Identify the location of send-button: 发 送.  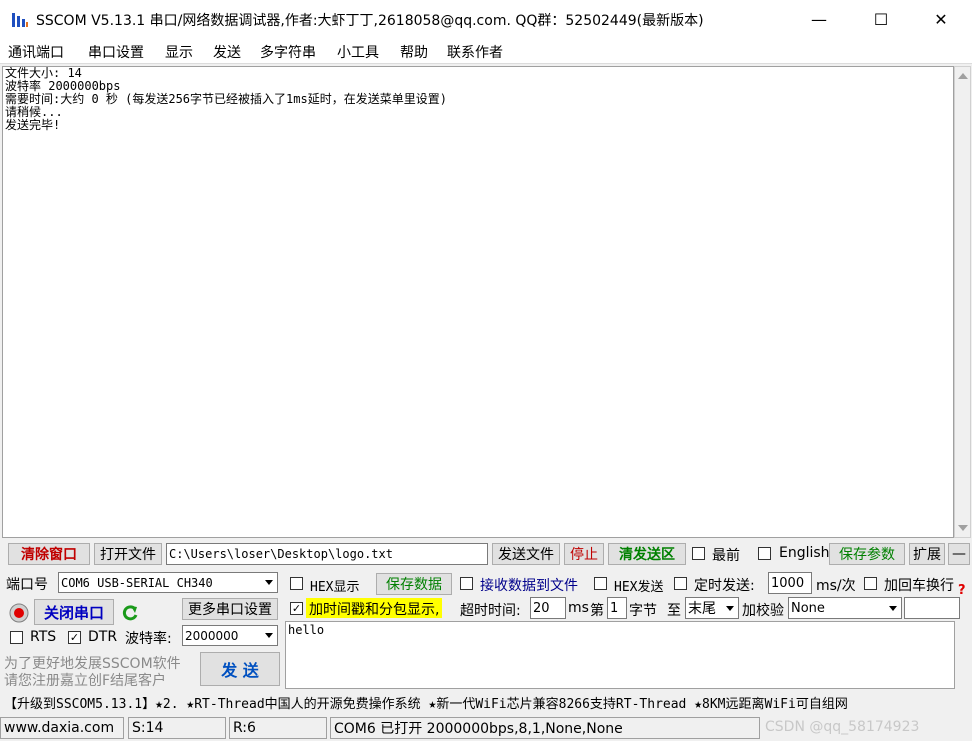
(240, 669).